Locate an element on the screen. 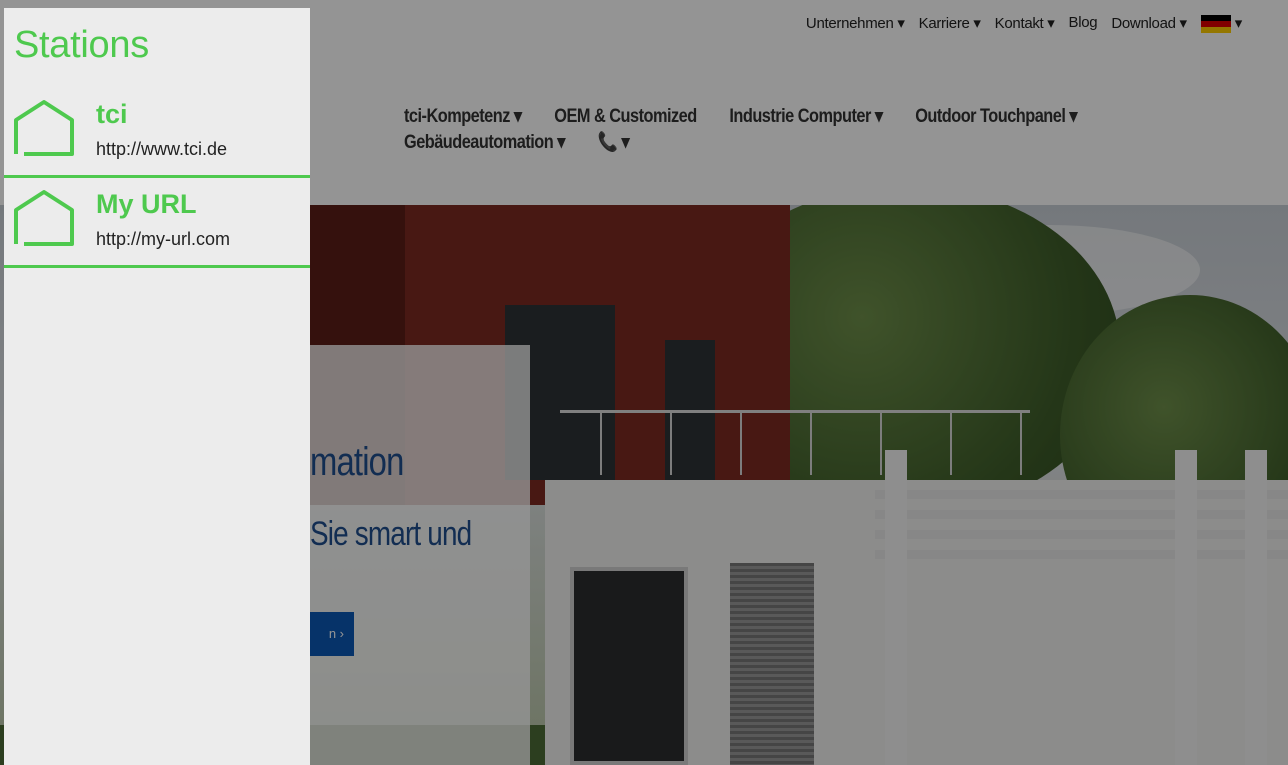  station-item-my-url: My URL http://my-url.com is located at coordinates (157, 222).